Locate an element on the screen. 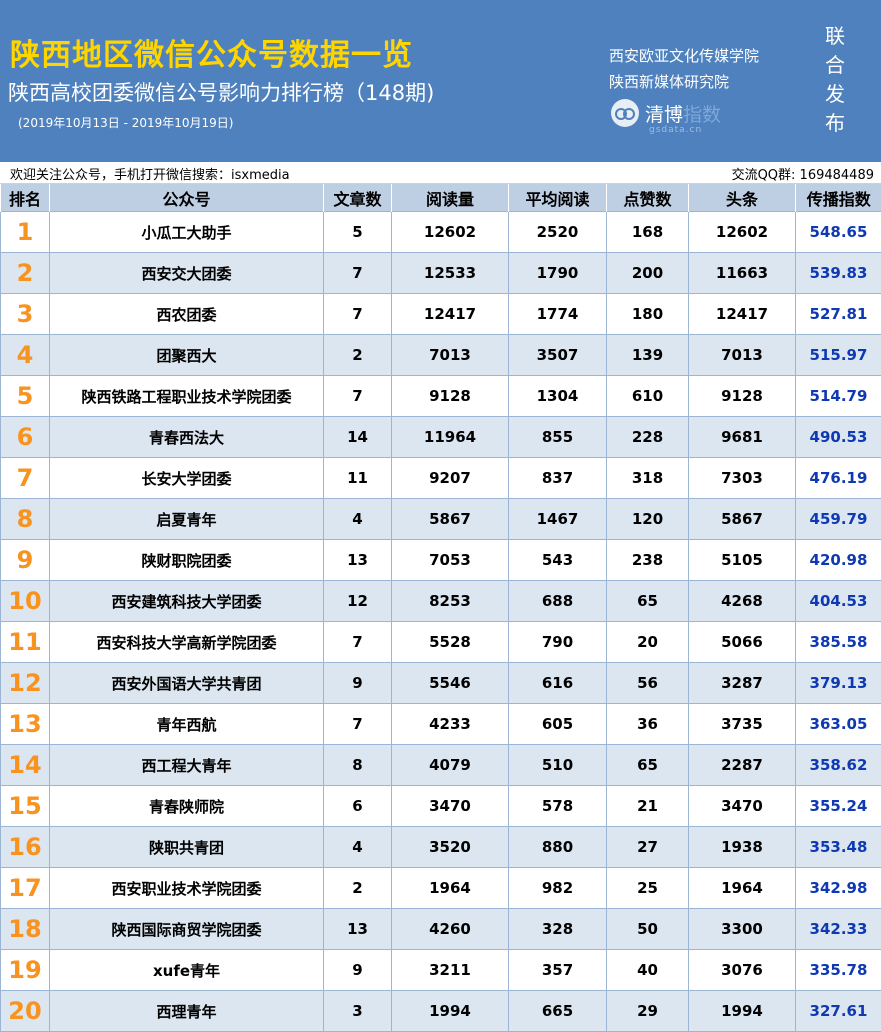 The width and height of the screenshot is (881, 1032). table-row: 4 团聚西大 2 7013 3507 139 7013 515.97 is located at coordinates (440, 355).